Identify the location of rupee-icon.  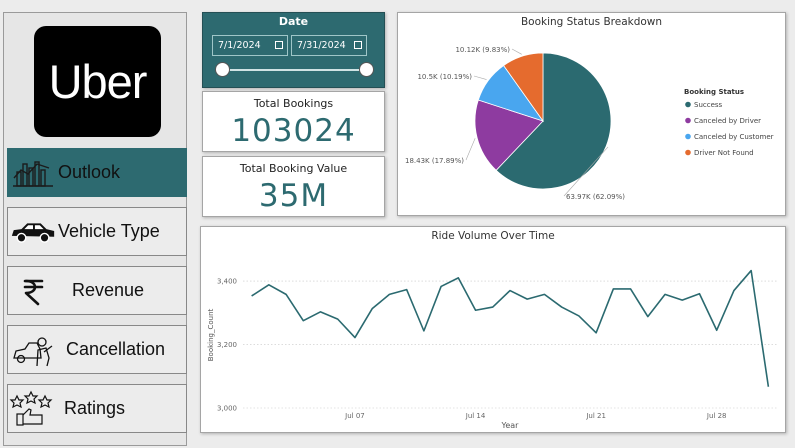
(33, 291).